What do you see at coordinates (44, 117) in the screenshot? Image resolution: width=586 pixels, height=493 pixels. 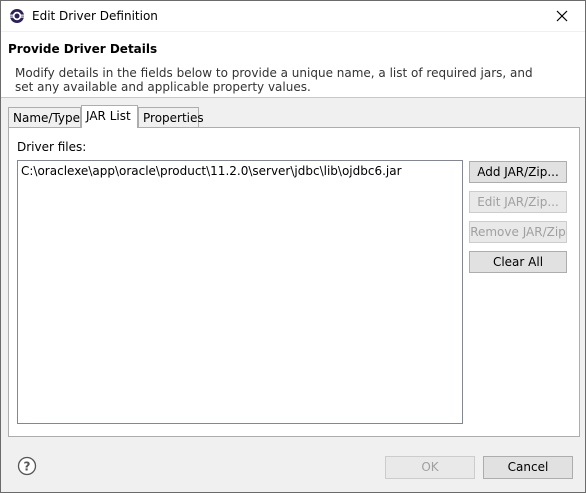 I see `tab-name-type: Name/Type` at bounding box center [44, 117].